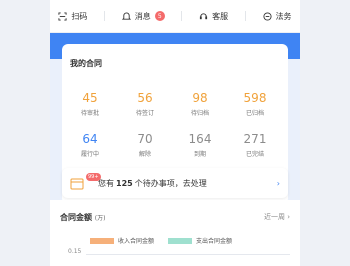  Describe the element at coordinates (220, 16) in the screenshot. I see `service-label: 客服` at that location.